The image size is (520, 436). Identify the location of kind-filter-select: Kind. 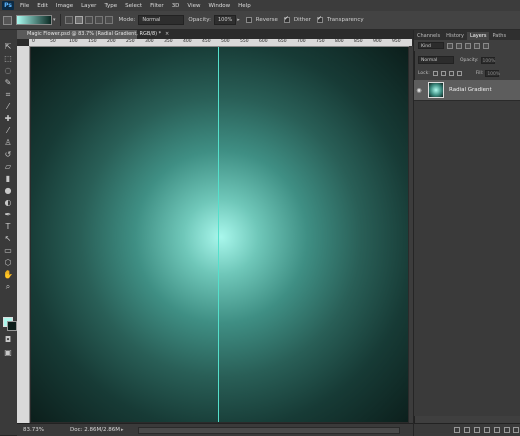
(431, 45).